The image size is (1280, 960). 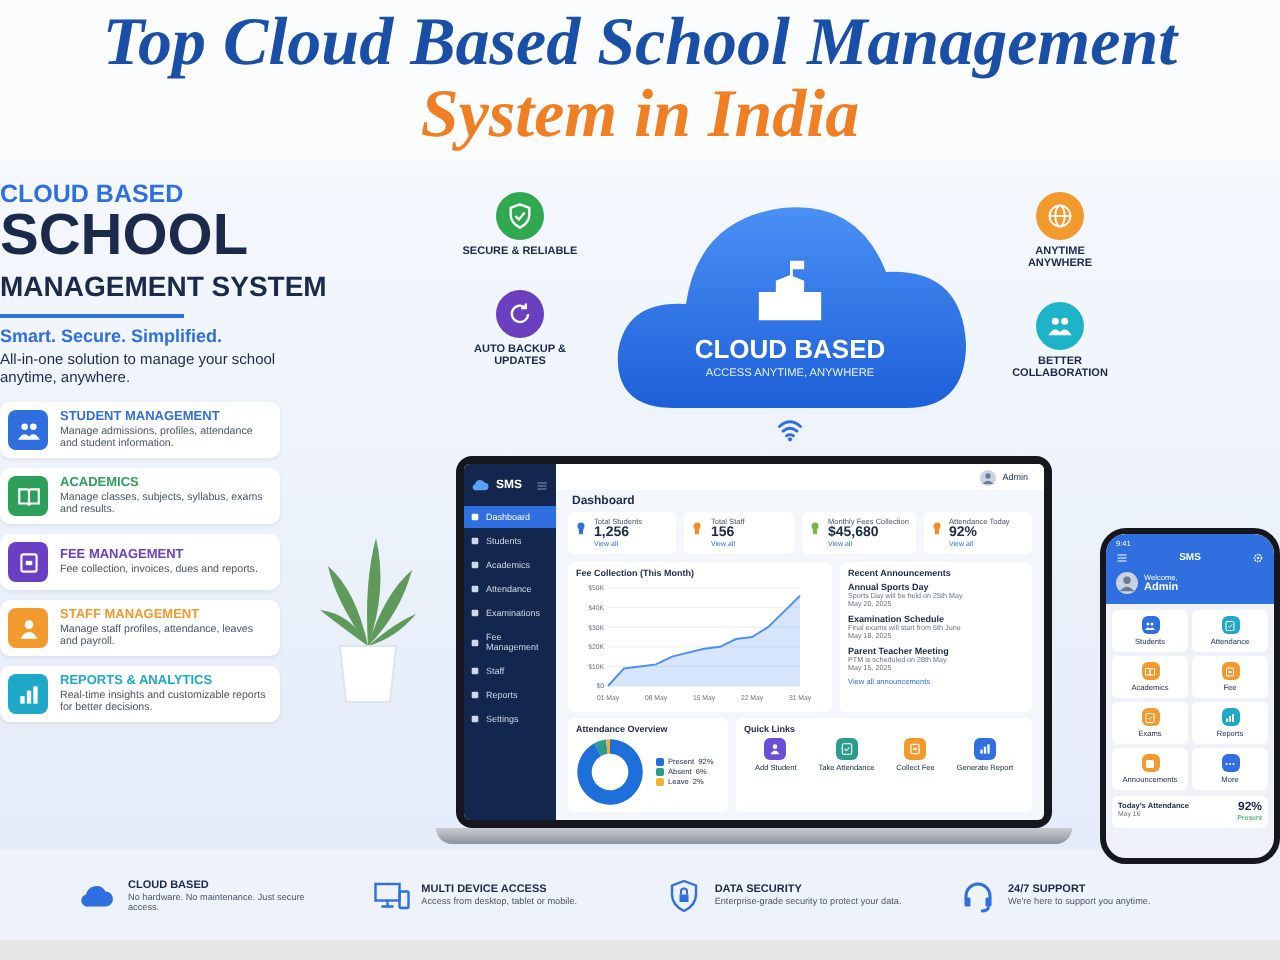 I want to click on hero-tagline: Smart. Secure. Simplified., so click(x=112, y=336).